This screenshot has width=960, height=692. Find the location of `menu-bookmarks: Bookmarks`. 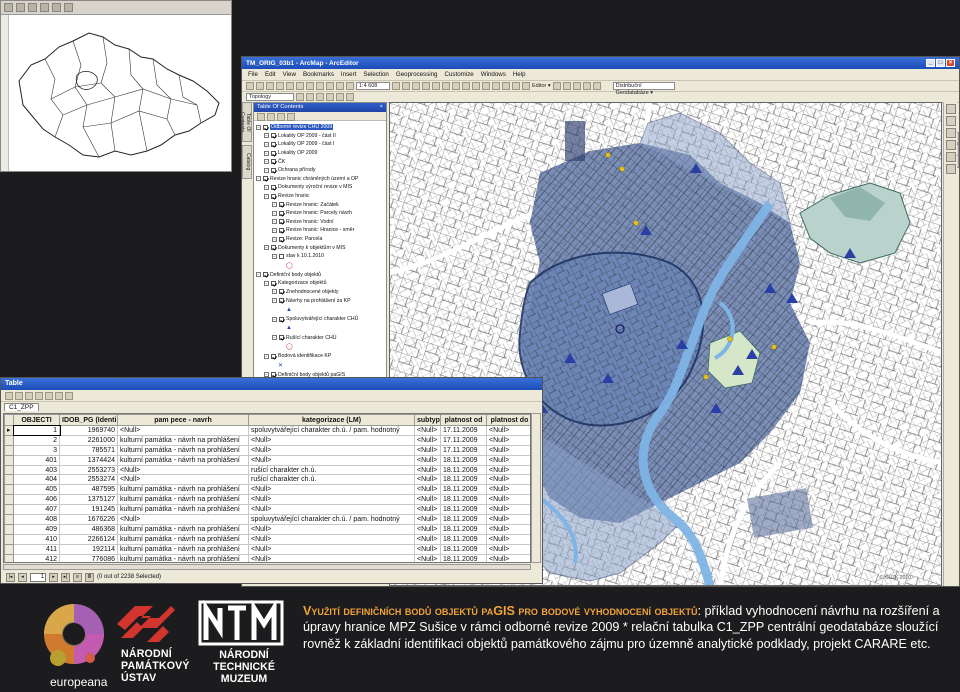

menu-bookmarks: Bookmarks is located at coordinates (318, 74).